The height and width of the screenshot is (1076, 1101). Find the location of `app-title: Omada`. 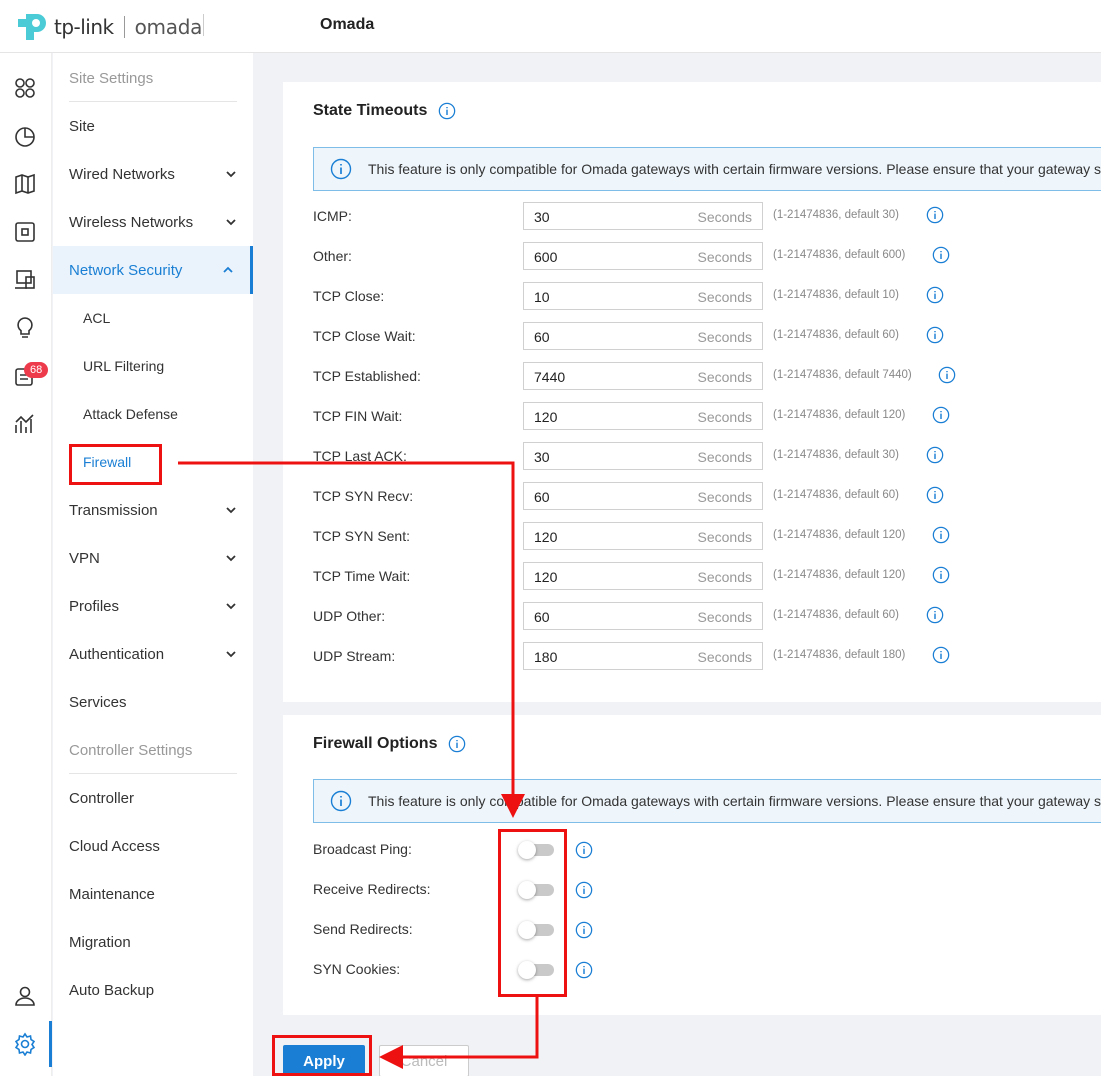

app-title: Omada is located at coordinates (347, 24).